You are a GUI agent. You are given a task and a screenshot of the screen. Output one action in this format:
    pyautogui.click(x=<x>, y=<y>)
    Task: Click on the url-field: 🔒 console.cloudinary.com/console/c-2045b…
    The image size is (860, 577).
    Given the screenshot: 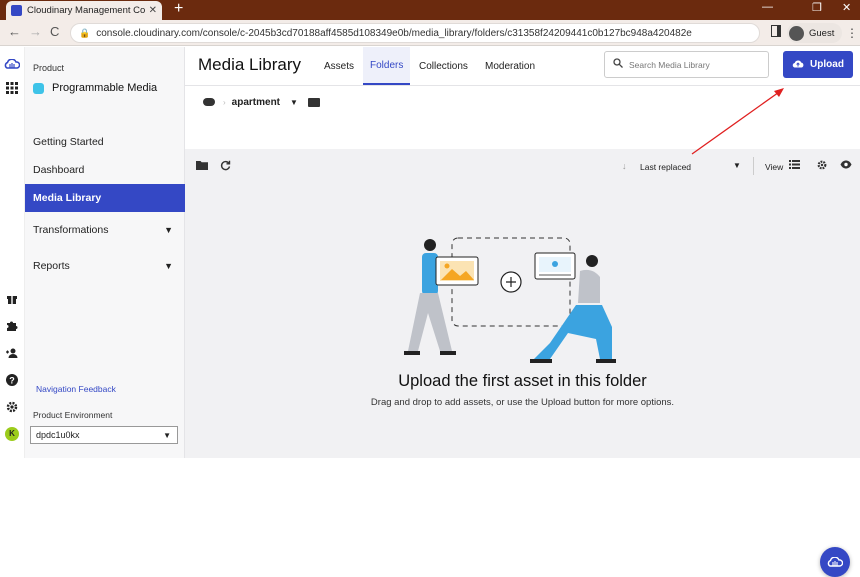 What is the action you would take?
    pyautogui.click(x=415, y=33)
    